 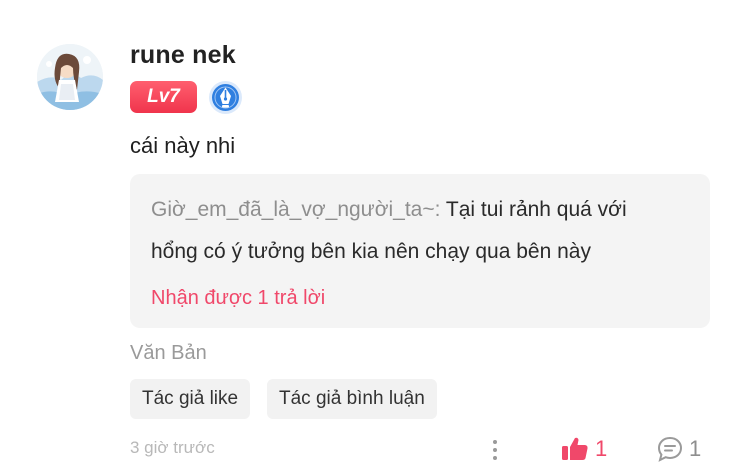 What do you see at coordinates (695, 448) in the screenshot?
I see `comment-count: 1` at bounding box center [695, 448].